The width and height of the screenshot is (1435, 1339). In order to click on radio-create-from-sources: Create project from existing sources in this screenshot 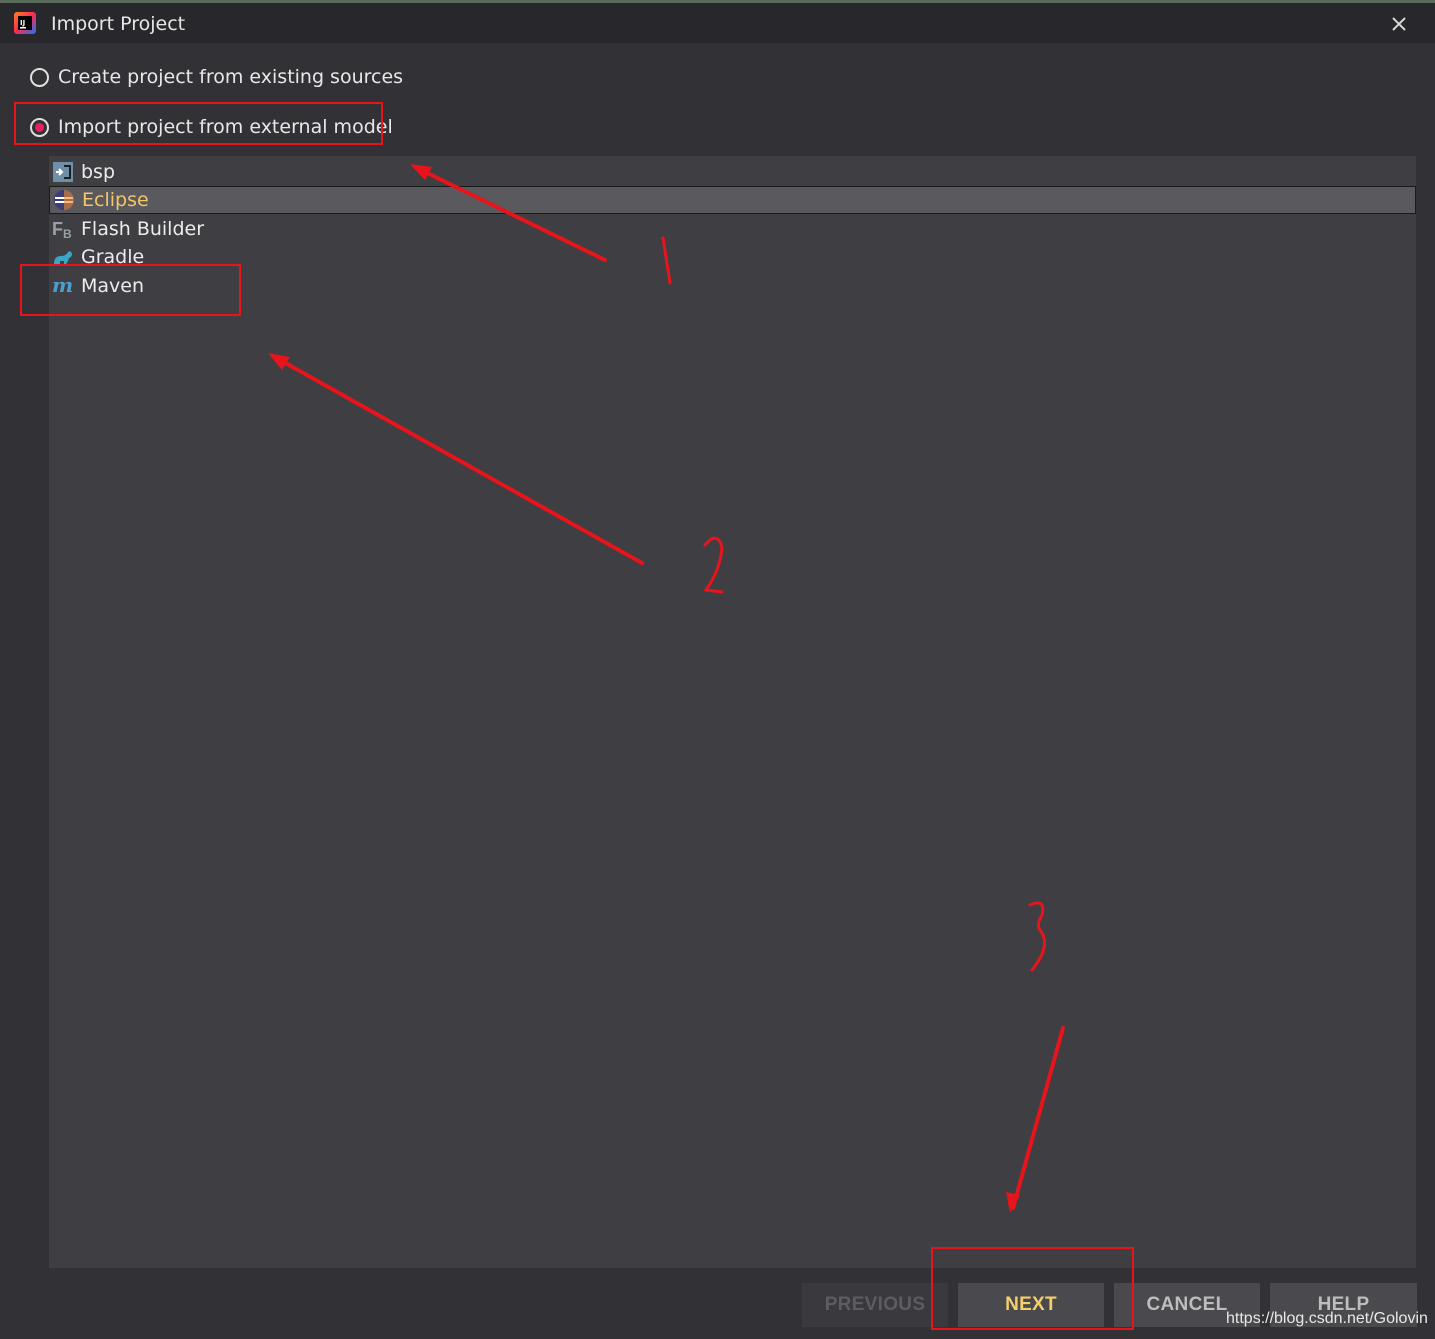, I will do `click(216, 77)`.